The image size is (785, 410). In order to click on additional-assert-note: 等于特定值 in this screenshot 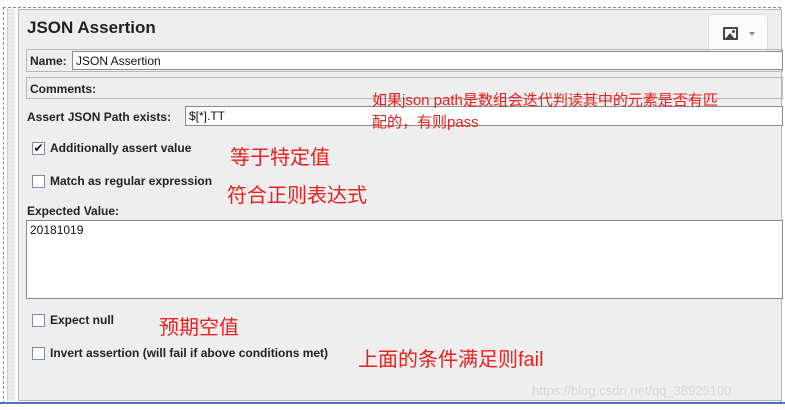, I will do `click(280, 158)`.